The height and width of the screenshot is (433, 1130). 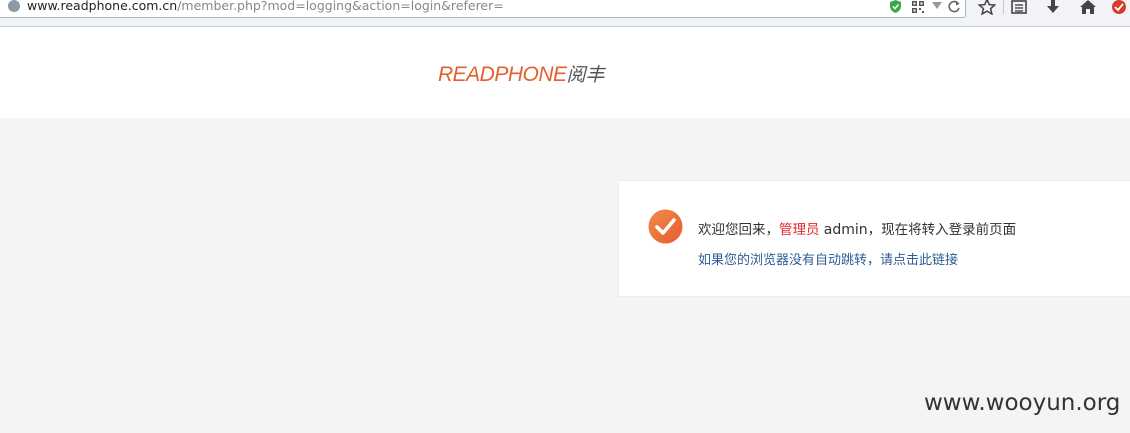 I want to click on welcome-prefix: 欢迎您回来，, so click(x=738, y=230).